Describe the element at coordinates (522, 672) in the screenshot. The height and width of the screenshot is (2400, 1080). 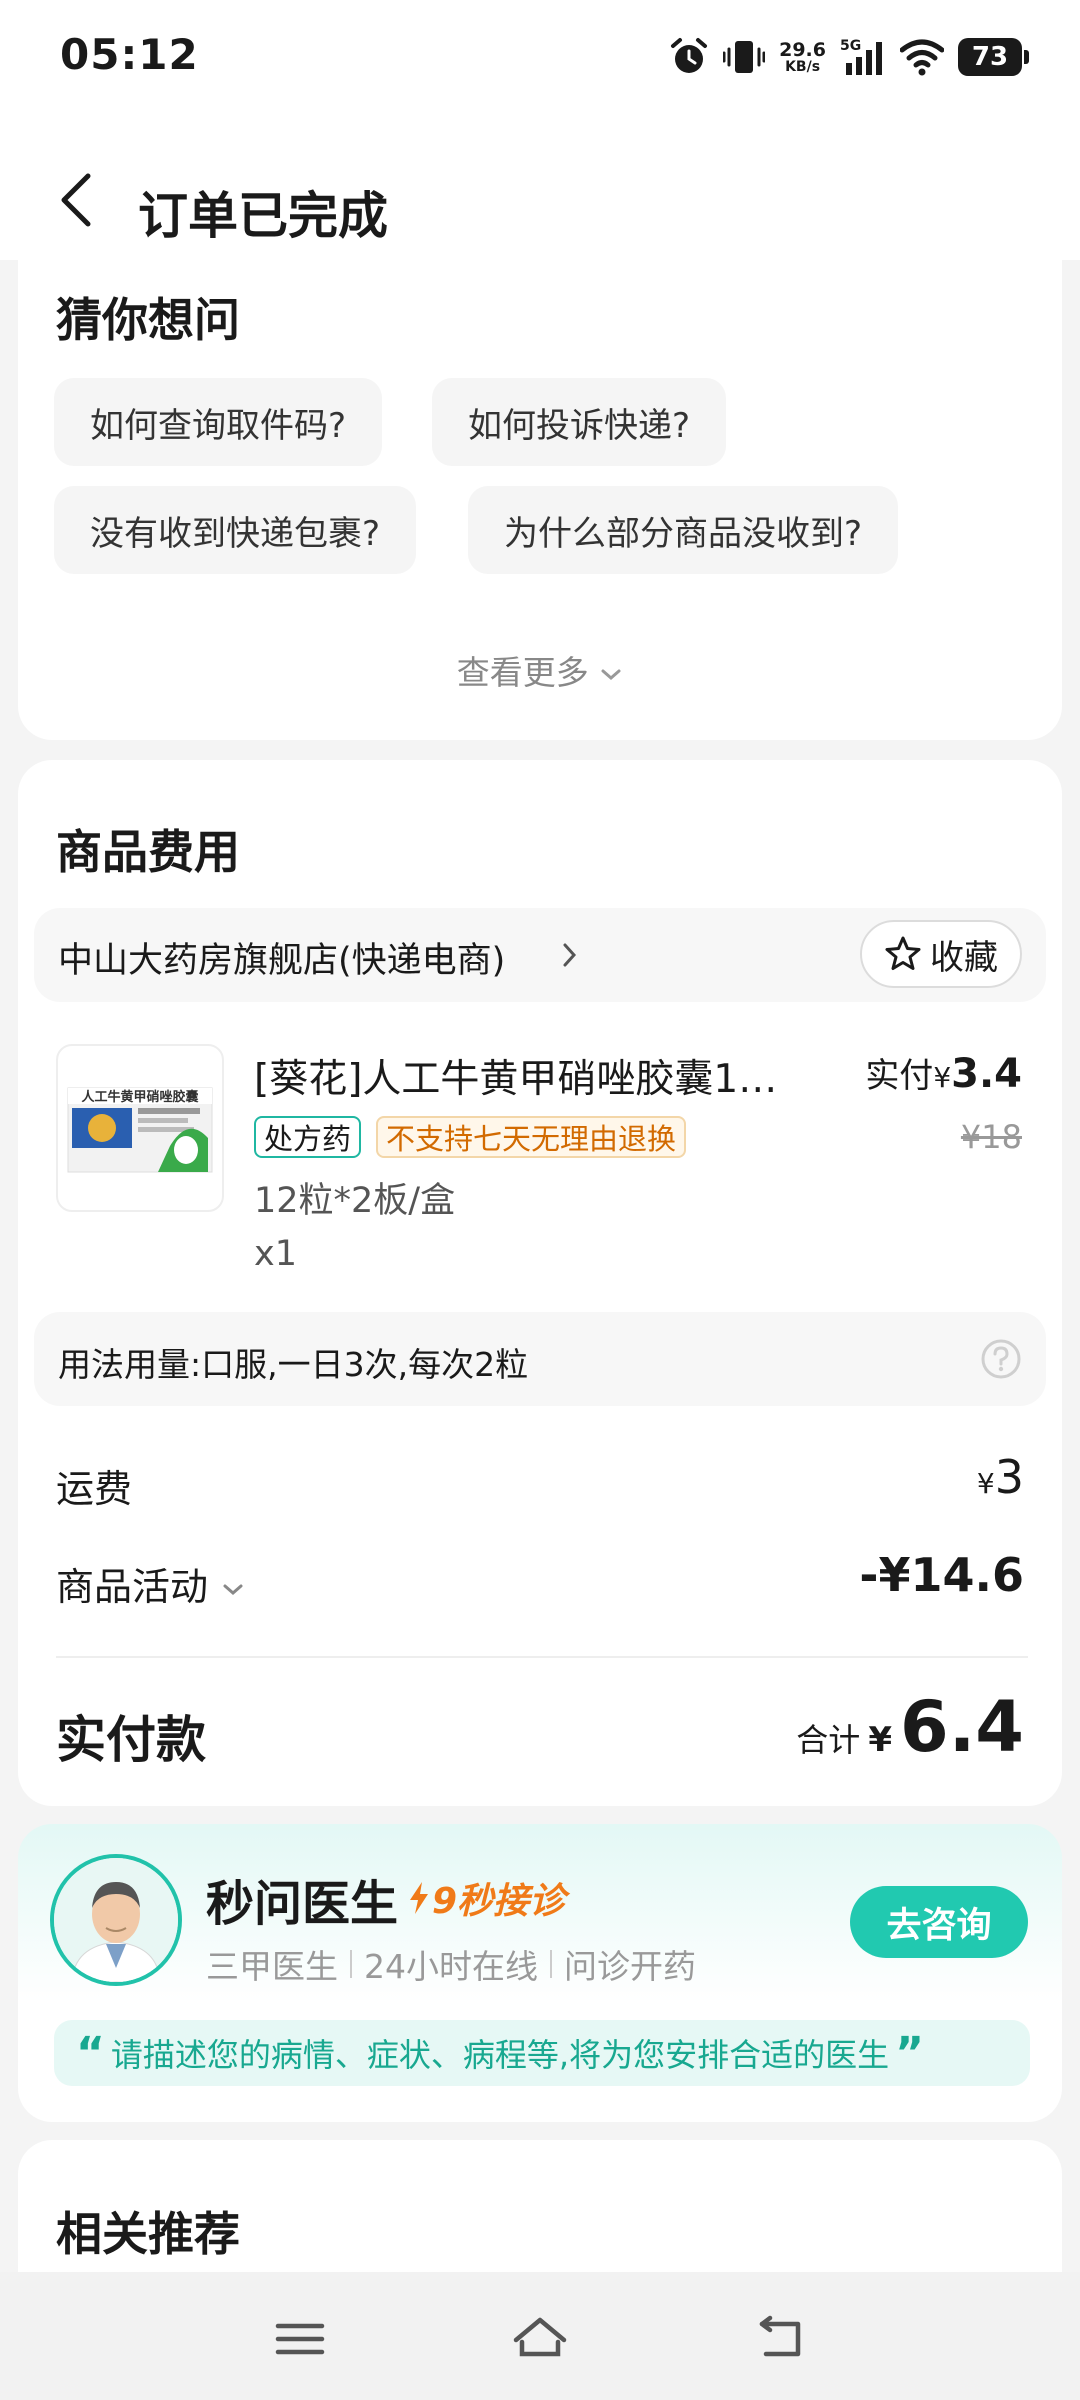
I see `view-more-label: 查看更多` at that location.